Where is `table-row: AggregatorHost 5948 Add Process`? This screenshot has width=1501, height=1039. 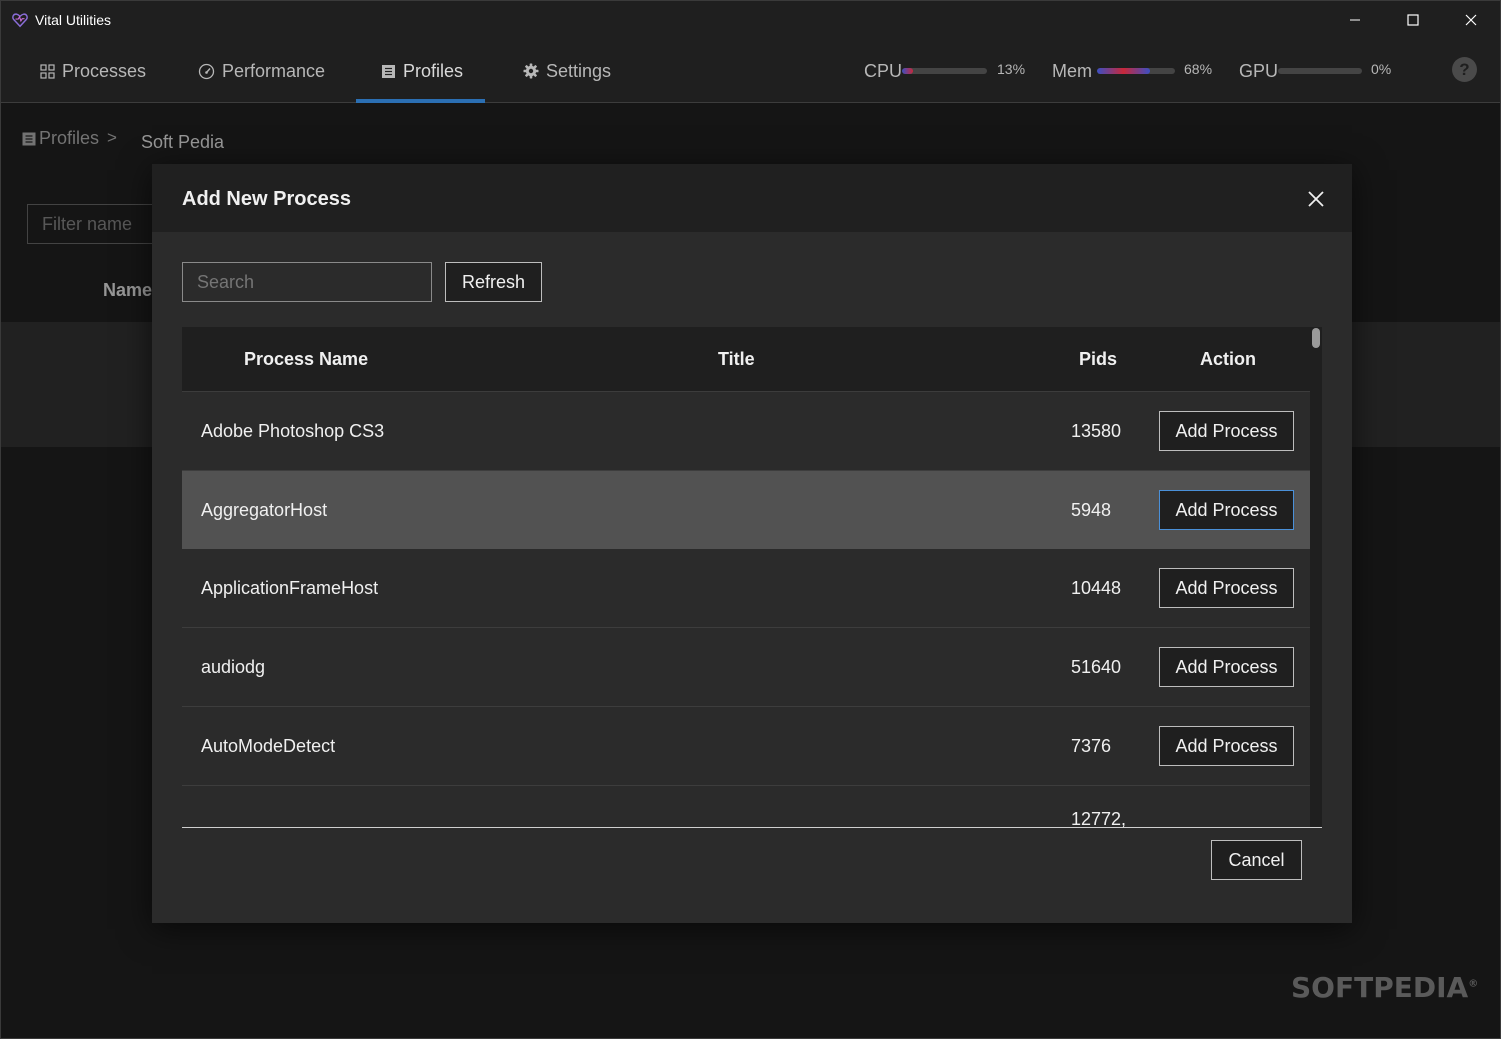 table-row: AggregatorHost 5948 Add Process is located at coordinates (746, 510).